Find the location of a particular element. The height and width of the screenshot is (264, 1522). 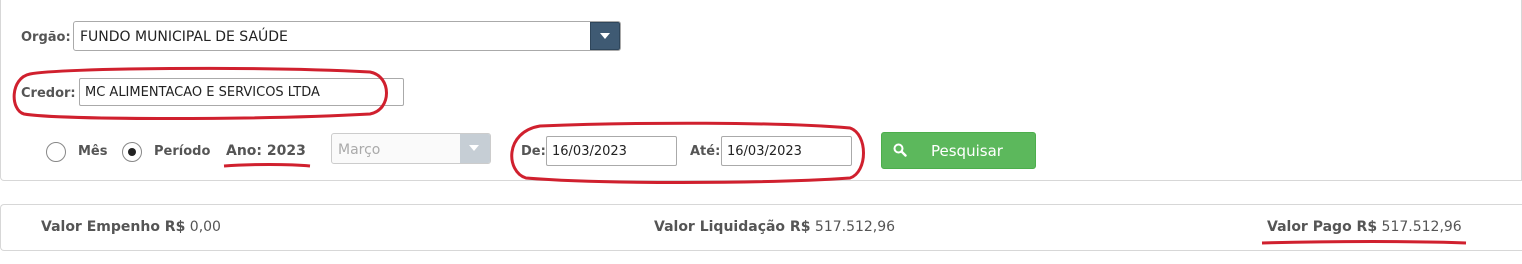

month-dropdown-arrow is located at coordinates (475, 148).